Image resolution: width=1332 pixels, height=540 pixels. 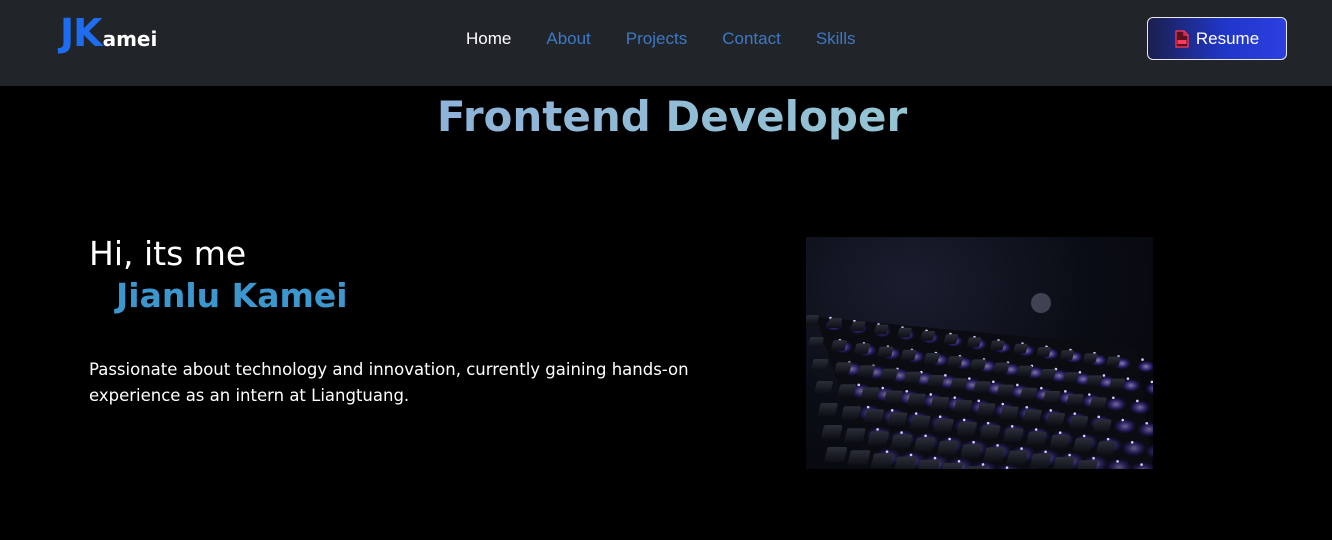 I want to click on nav-link-skills: Skills, so click(x=836, y=39).